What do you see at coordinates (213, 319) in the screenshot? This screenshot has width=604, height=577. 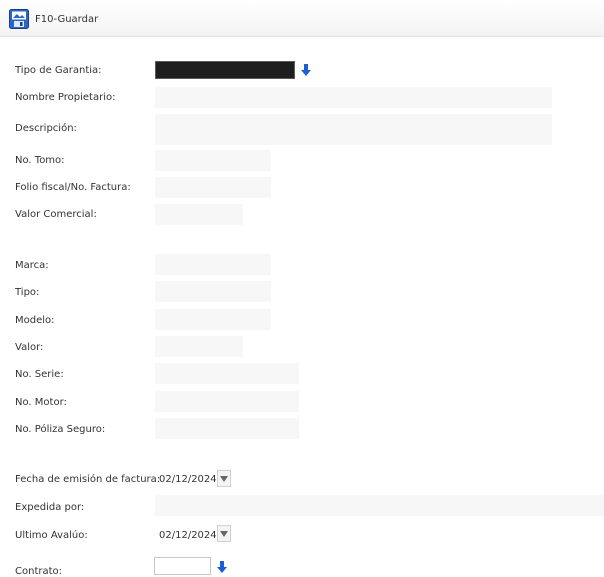 I see `modelo-input` at bounding box center [213, 319].